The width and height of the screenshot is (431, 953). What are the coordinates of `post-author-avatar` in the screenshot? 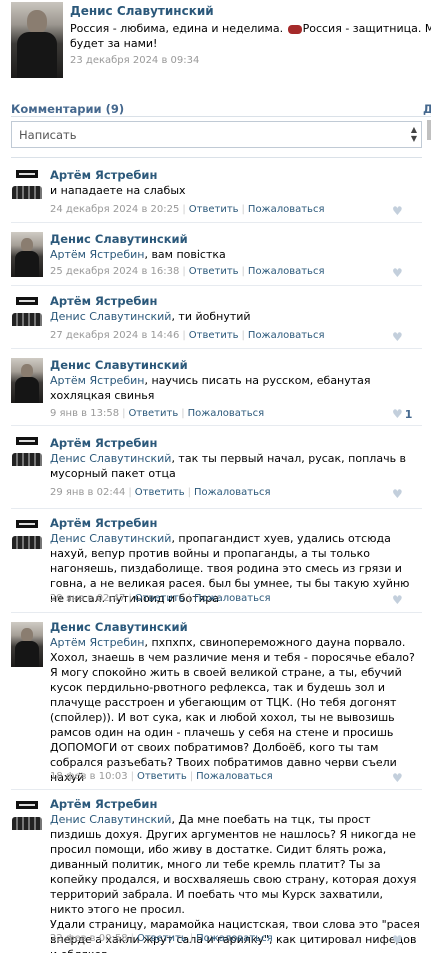 It's located at (37, 40).